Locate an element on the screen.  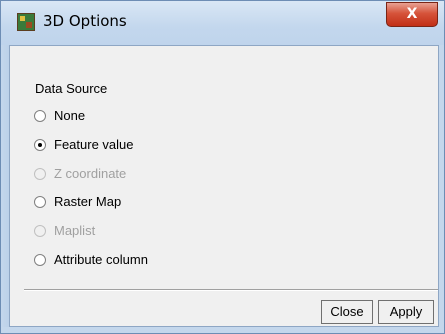
radio-button-checked is located at coordinates (40, 145).